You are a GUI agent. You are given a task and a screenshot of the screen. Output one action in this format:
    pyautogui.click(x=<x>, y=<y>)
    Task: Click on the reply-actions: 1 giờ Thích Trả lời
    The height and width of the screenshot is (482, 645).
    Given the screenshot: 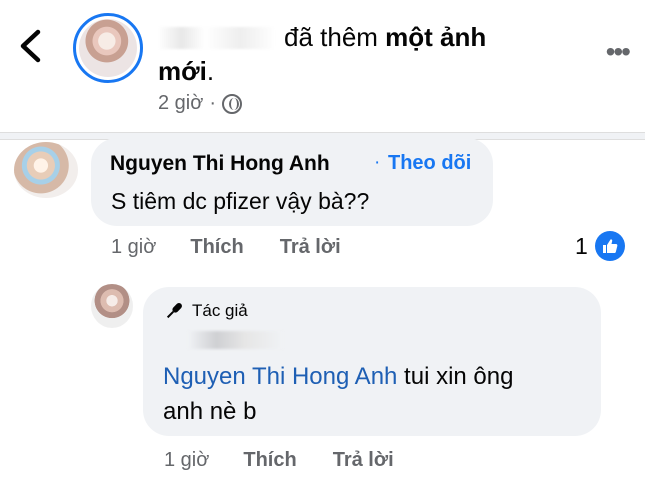 What is the action you would take?
    pyautogui.click(x=297, y=460)
    